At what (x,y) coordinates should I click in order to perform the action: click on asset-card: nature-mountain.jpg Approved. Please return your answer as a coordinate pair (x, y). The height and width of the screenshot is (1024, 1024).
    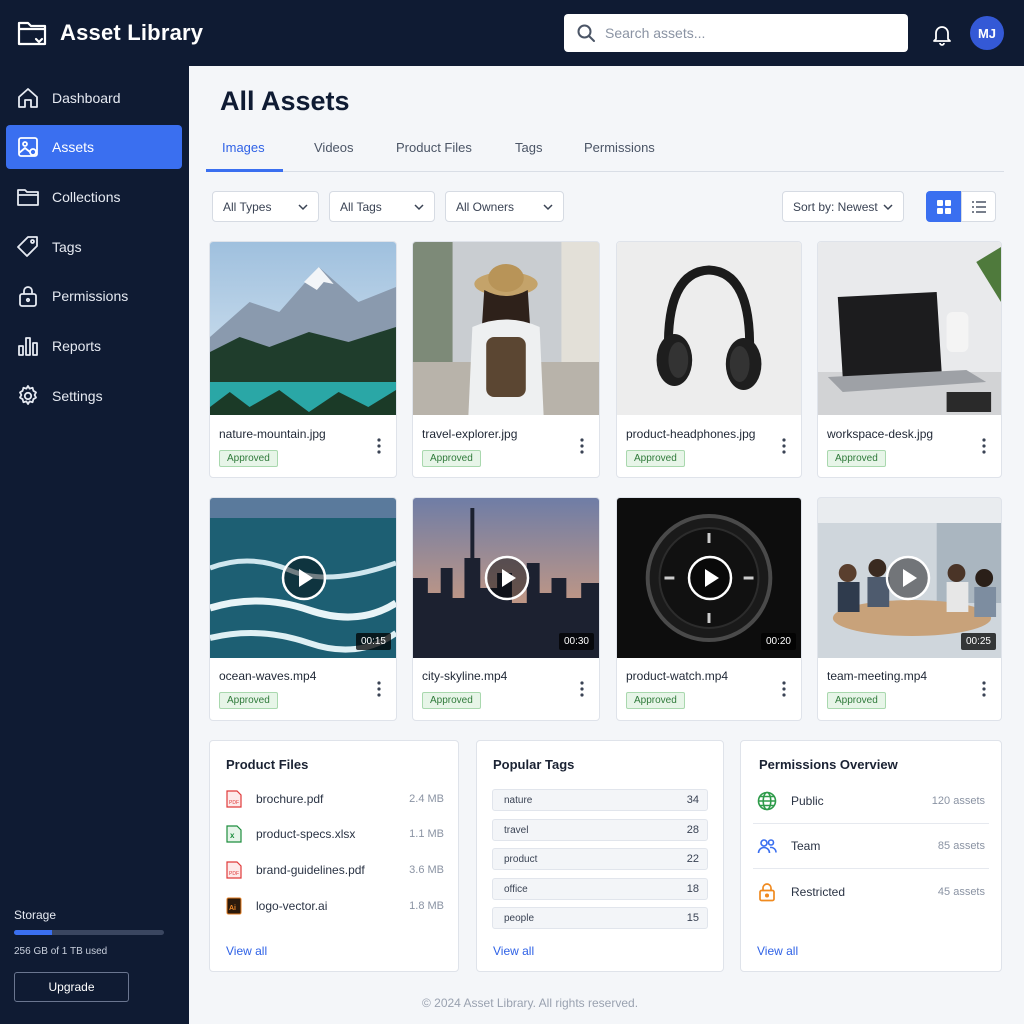
    Looking at the image, I should click on (303, 359).